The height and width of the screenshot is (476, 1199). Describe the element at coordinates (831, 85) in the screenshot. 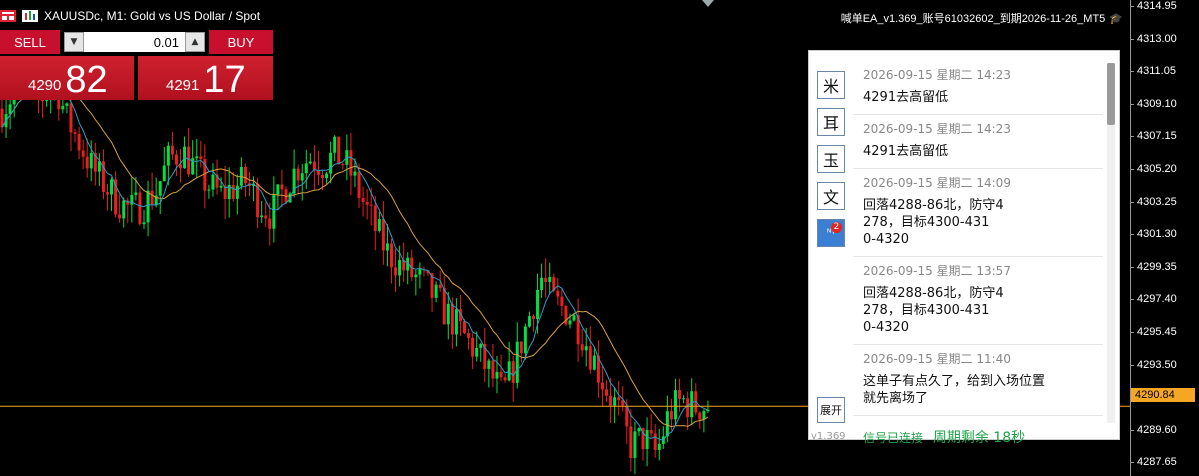

I see `rice-button: 米` at that location.